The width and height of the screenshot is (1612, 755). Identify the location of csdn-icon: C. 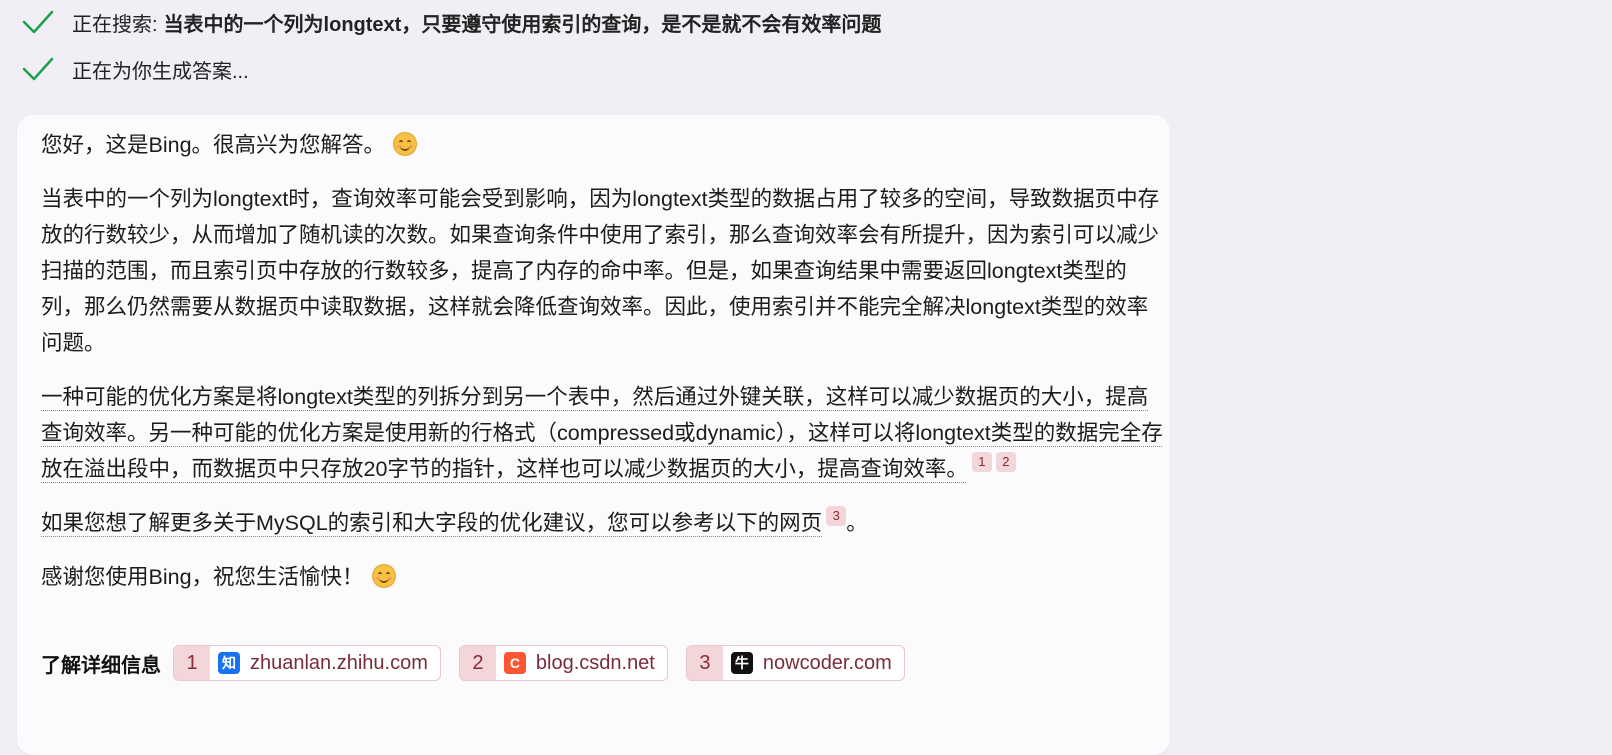
(514, 663).